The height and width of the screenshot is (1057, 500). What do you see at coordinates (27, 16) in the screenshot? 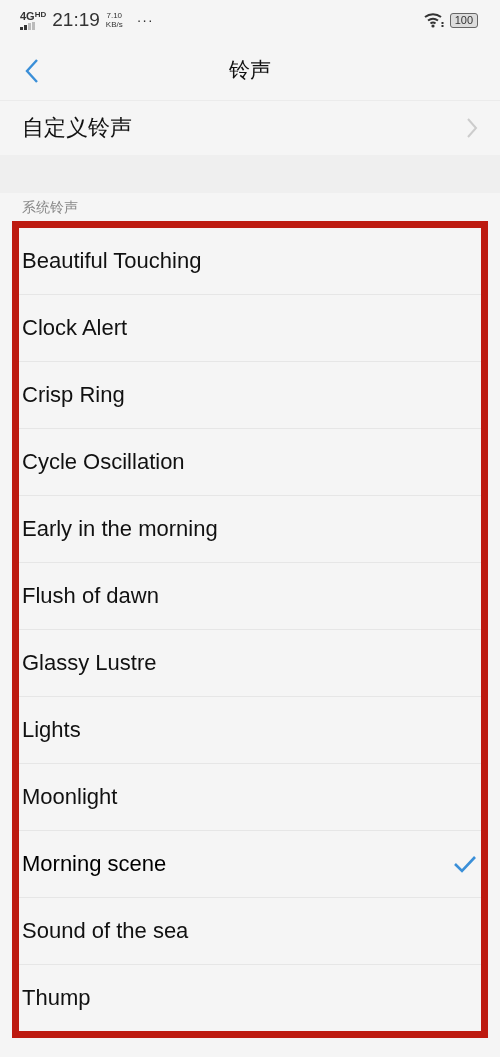
I see `network-type: 4G` at bounding box center [27, 16].